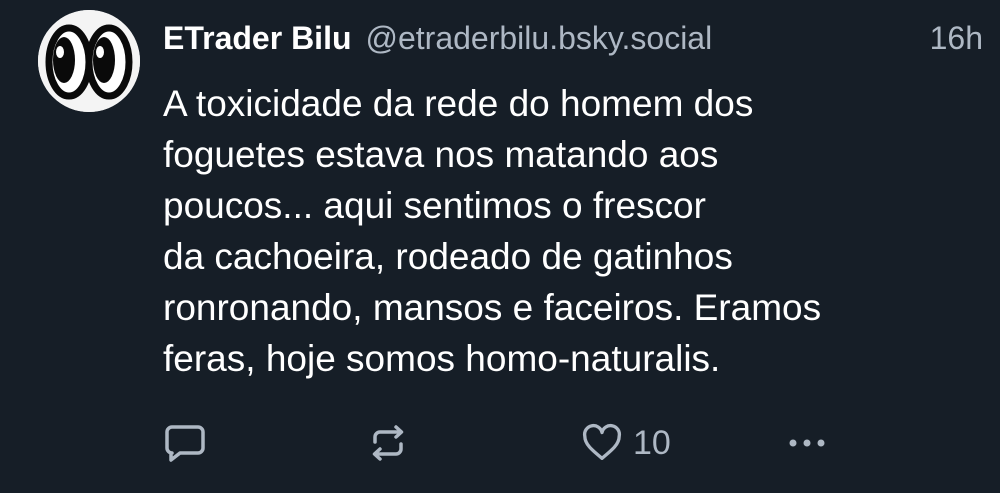  Describe the element at coordinates (257, 38) in the screenshot. I see `author-display-name: ETrader Bilu` at that location.